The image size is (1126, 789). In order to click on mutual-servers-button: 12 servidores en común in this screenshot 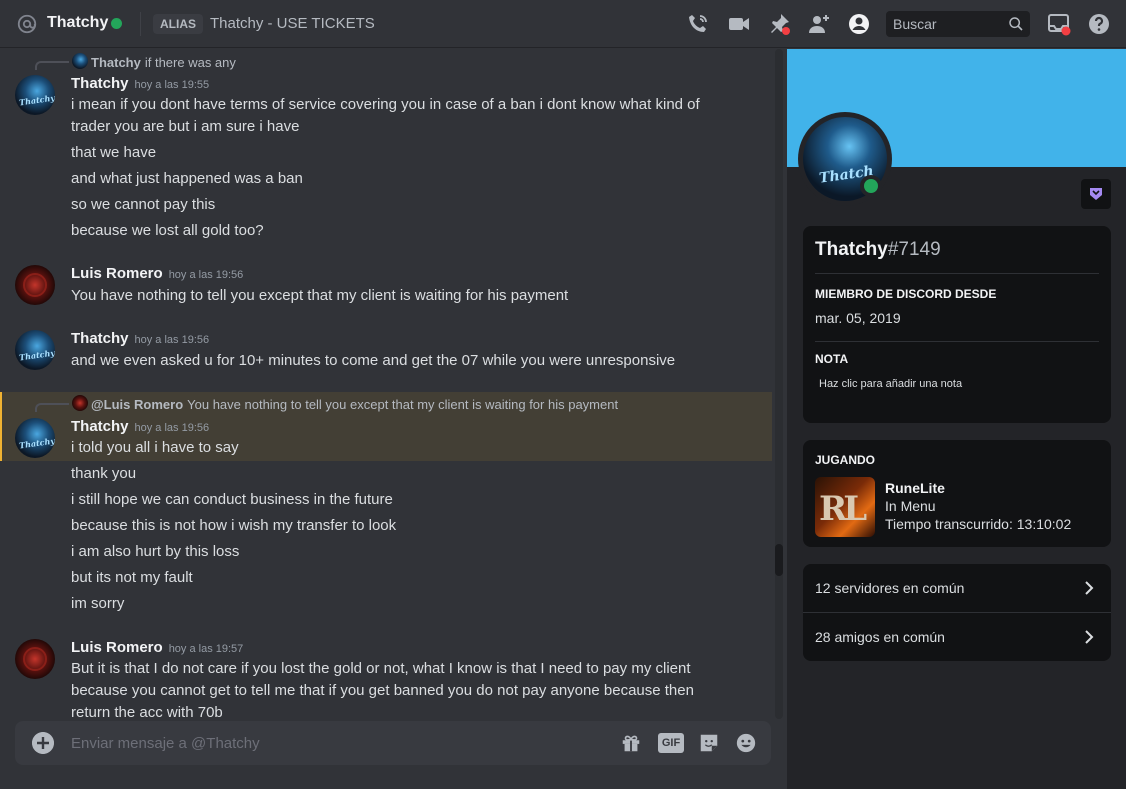, I will do `click(957, 588)`.